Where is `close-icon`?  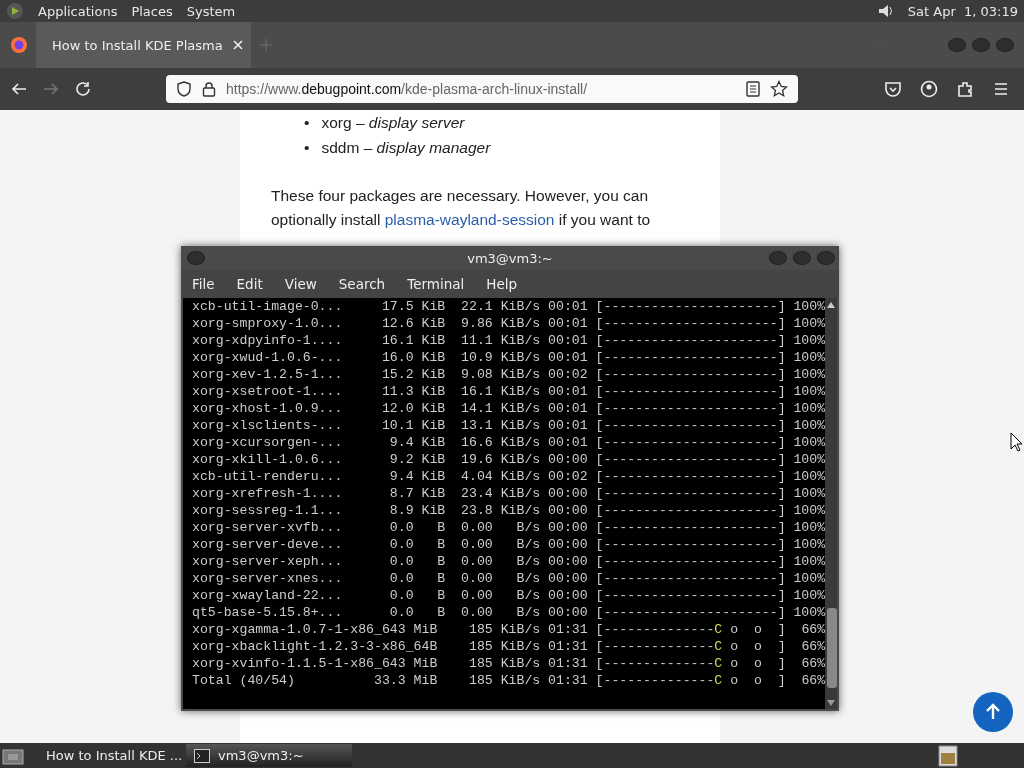 close-icon is located at coordinates (237, 45).